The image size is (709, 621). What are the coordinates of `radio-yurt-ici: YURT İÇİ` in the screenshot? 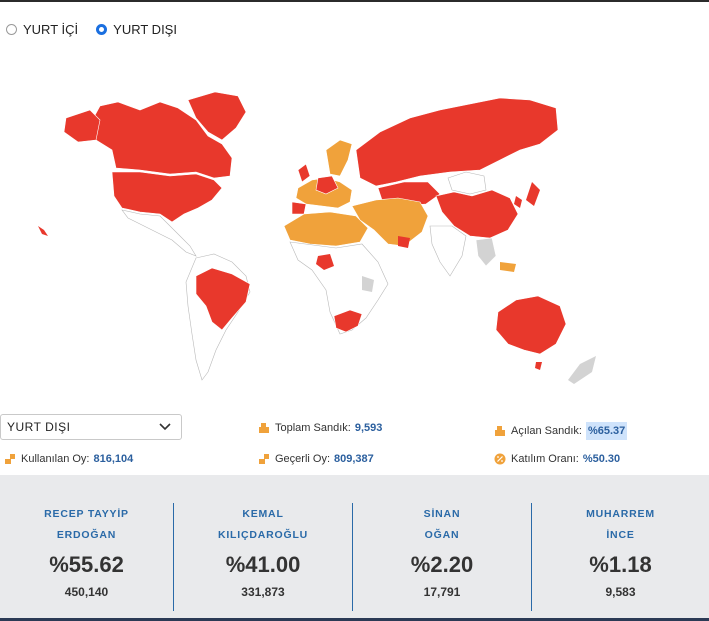 It's located at (42, 29).